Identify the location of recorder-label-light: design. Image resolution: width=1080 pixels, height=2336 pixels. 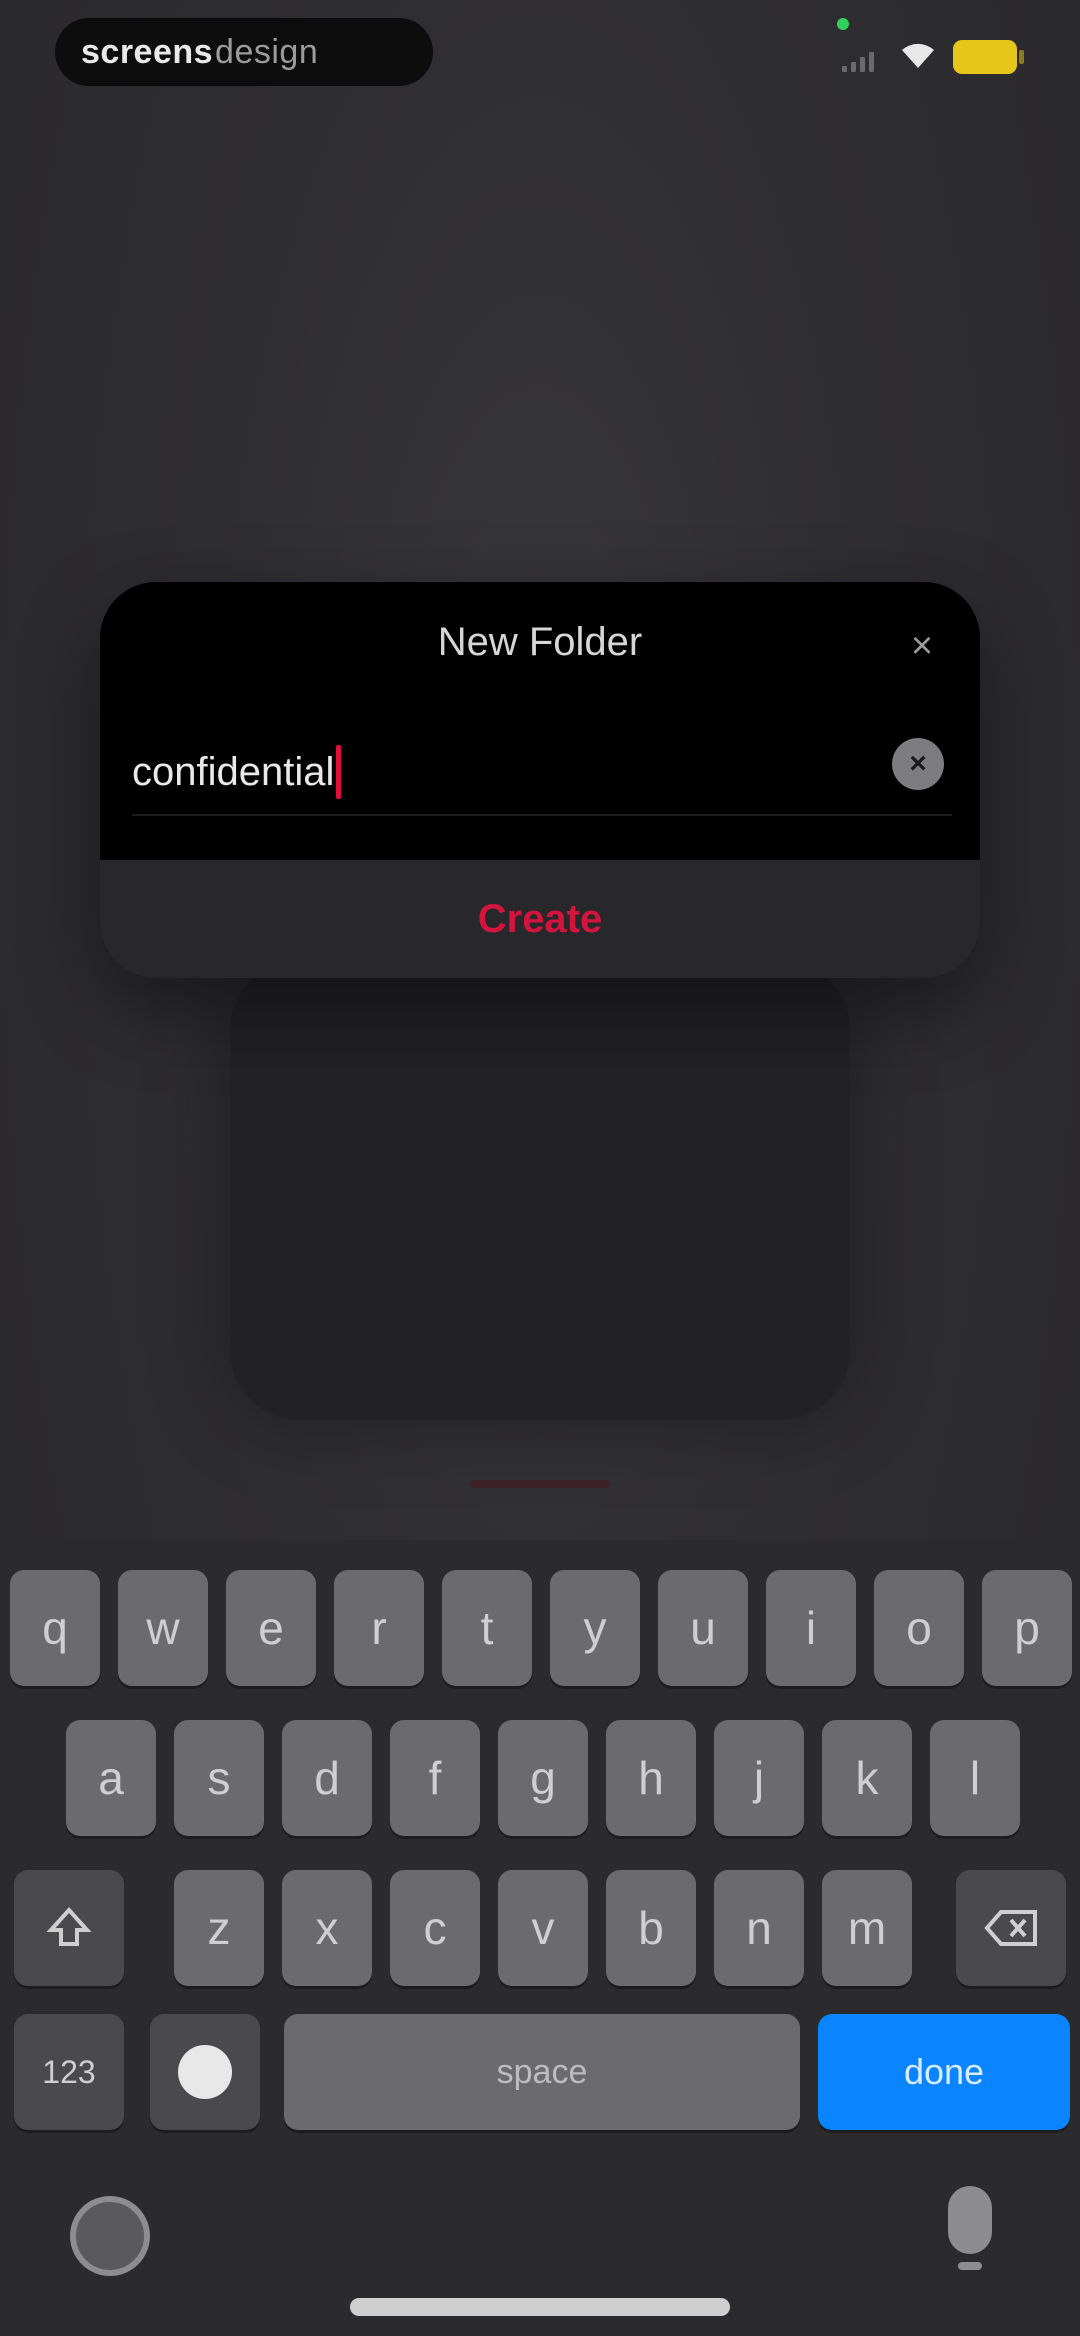
(267, 51).